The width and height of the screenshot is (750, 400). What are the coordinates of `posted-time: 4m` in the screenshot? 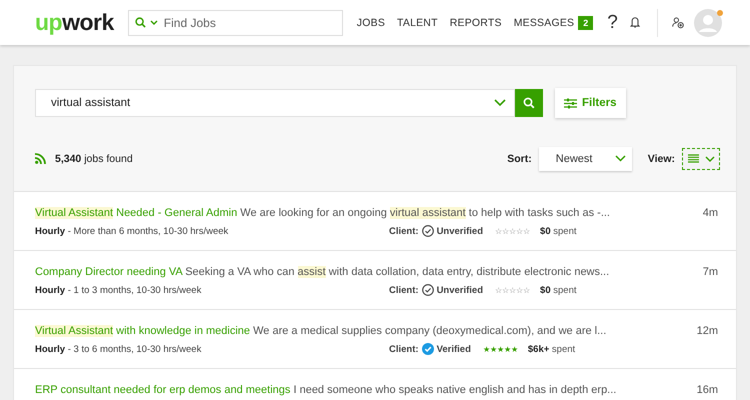 It's located at (710, 213).